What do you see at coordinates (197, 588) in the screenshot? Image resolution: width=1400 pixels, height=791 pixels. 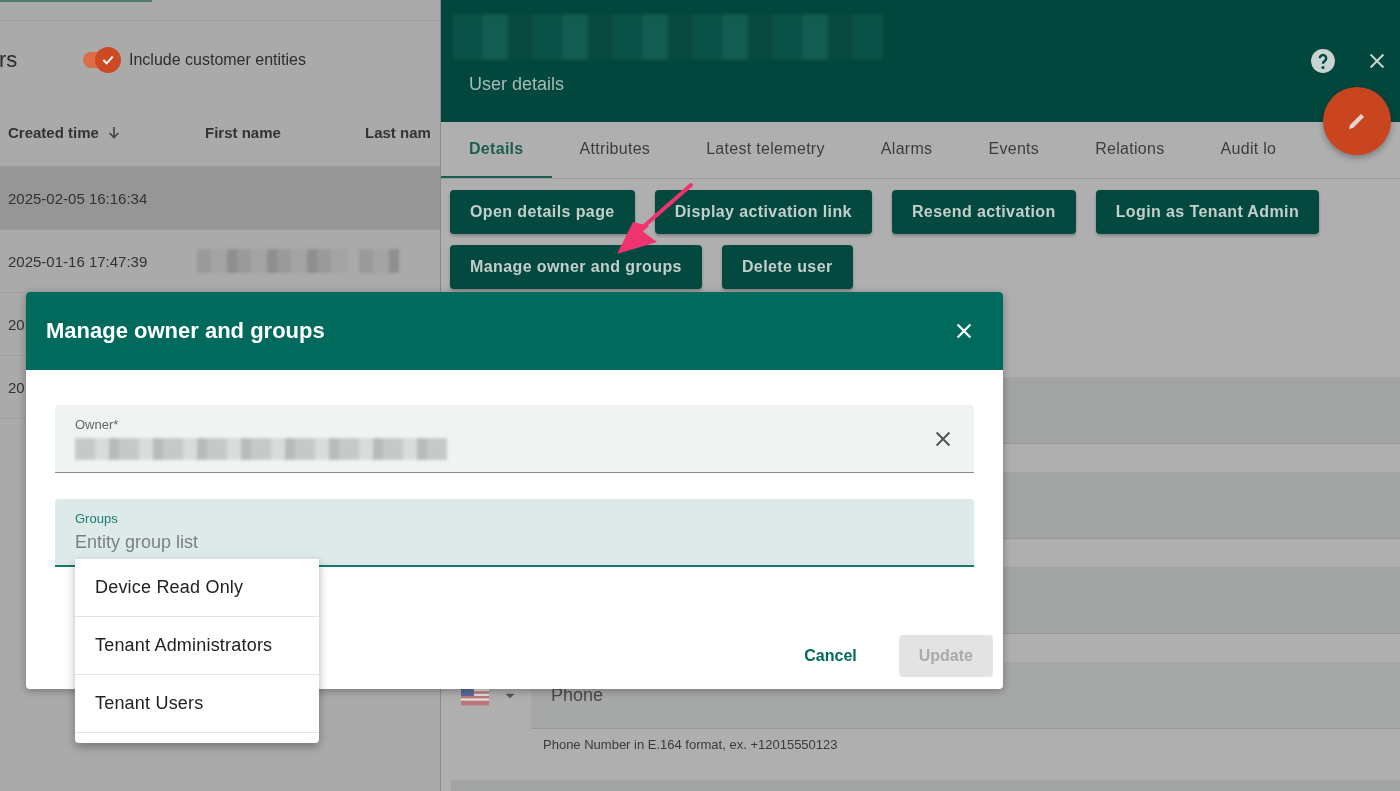 I see `menu-item: Device Read Only` at bounding box center [197, 588].